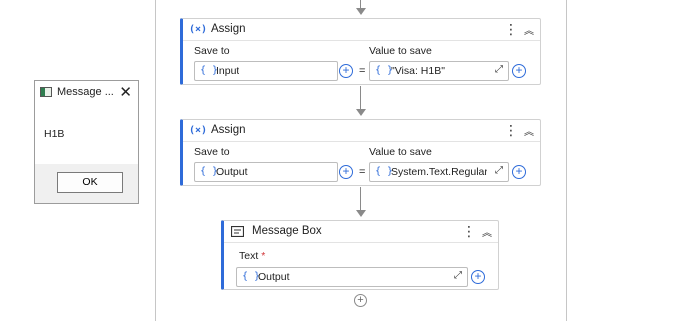  What do you see at coordinates (360, 300) in the screenshot?
I see `add-activity-button: +` at bounding box center [360, 300].